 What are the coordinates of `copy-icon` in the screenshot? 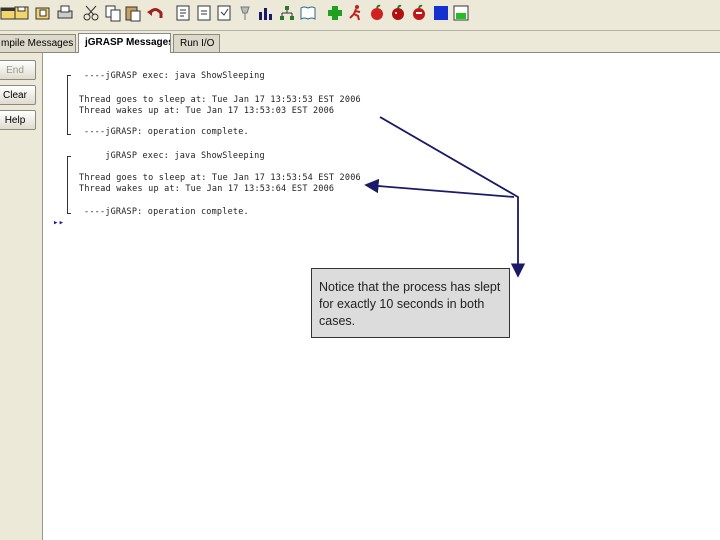 It's located at (113, 13).